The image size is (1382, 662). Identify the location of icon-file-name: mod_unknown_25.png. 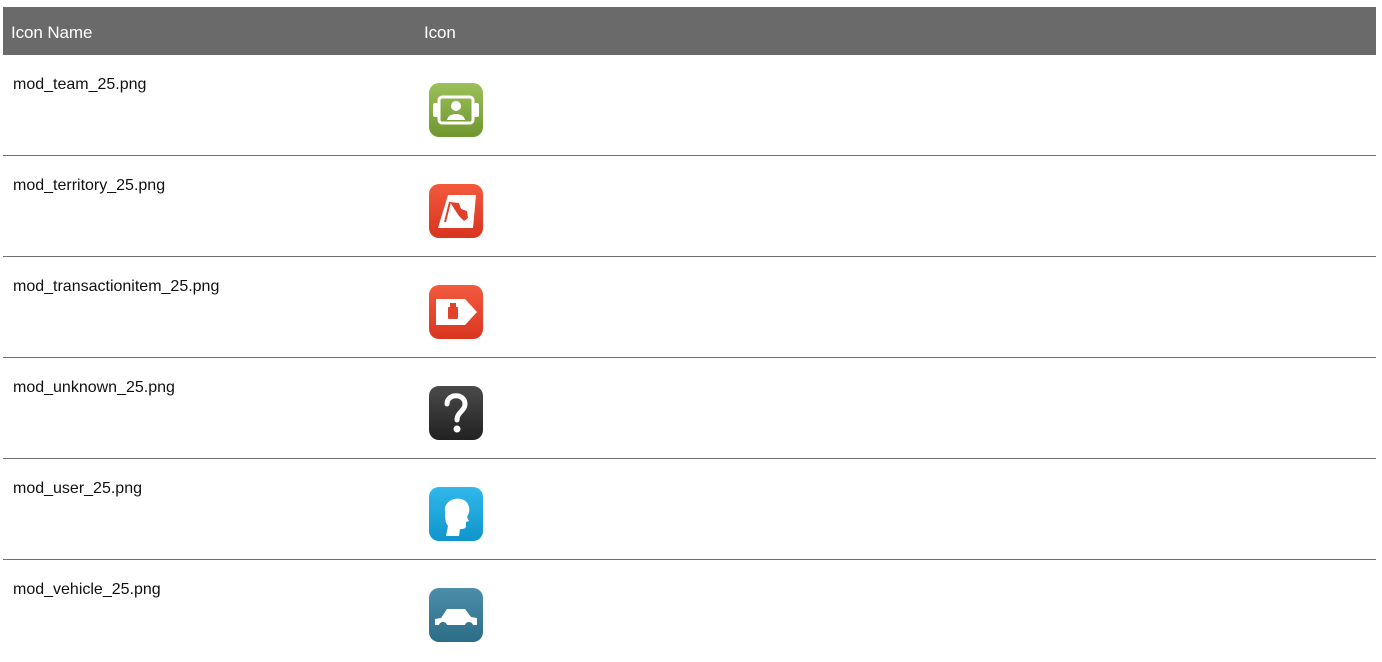
(94, 387).